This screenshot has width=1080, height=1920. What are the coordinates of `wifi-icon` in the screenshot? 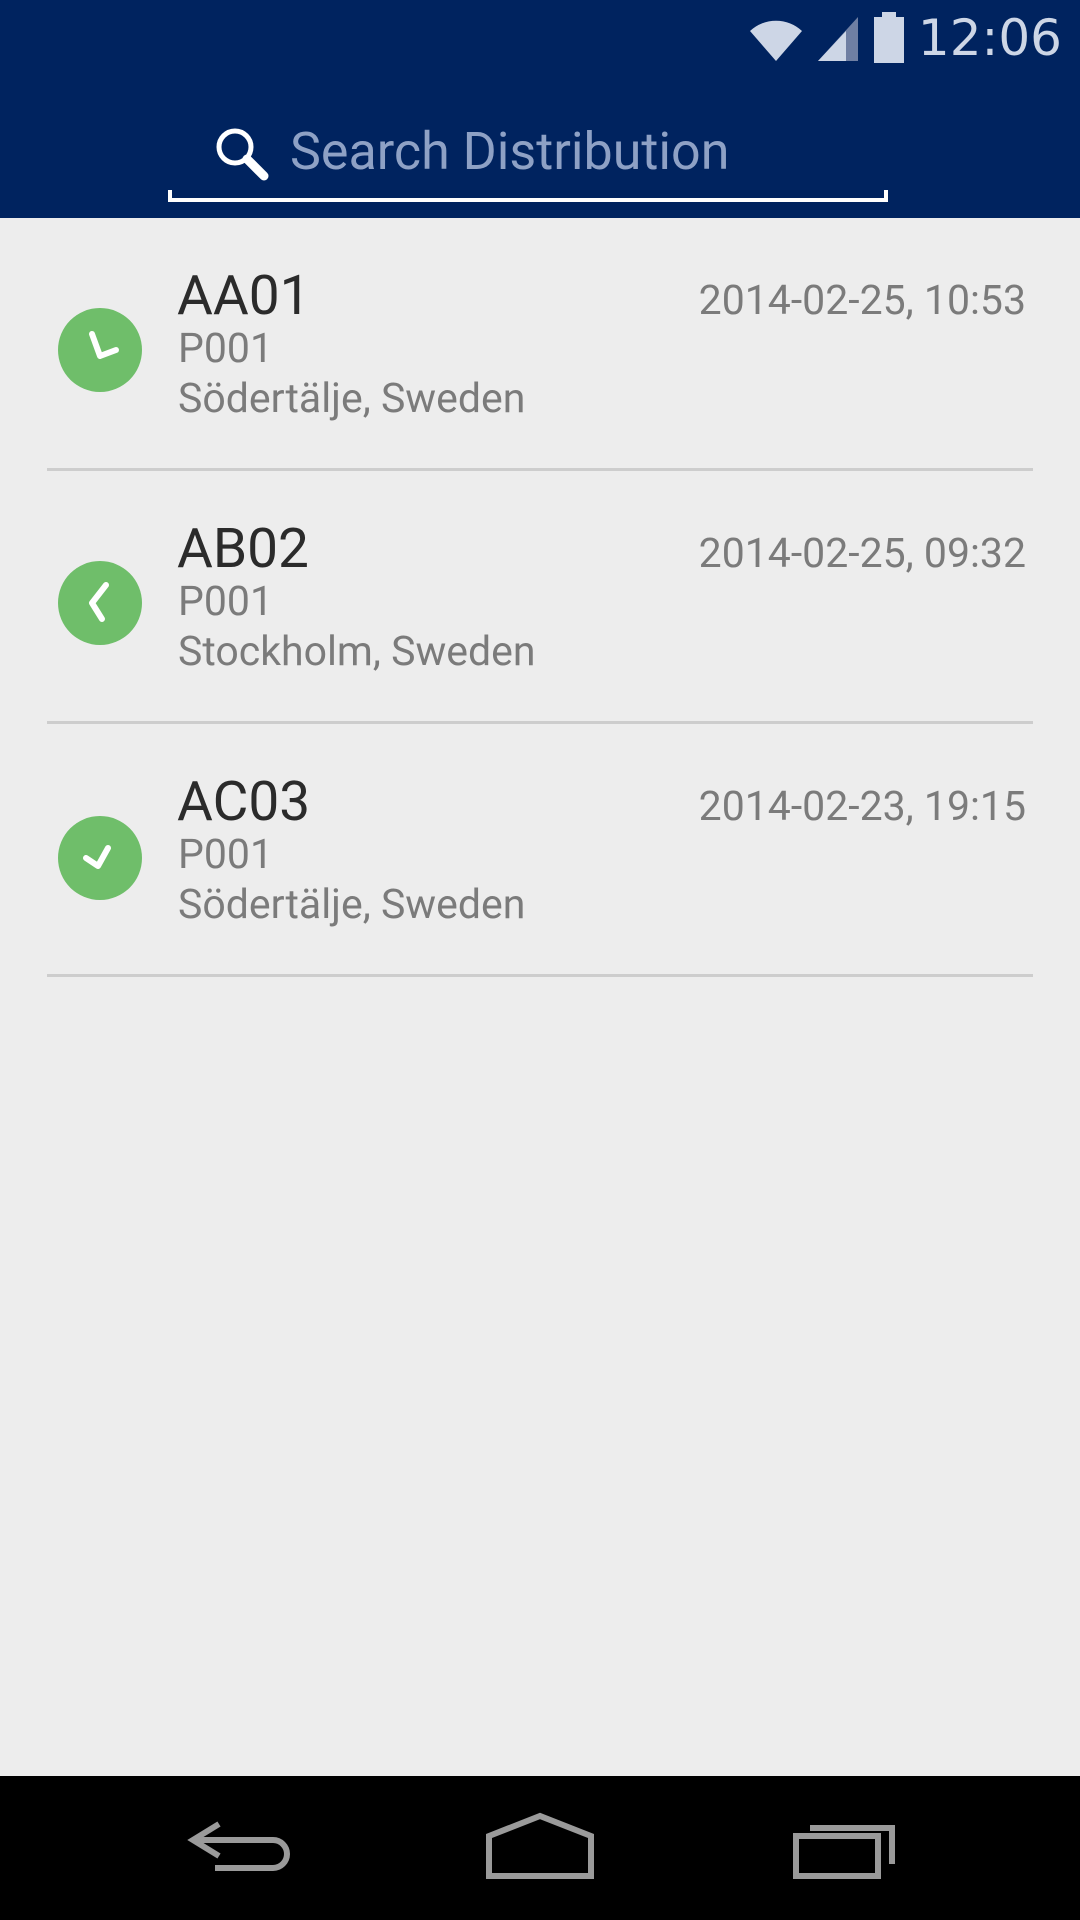 It's located at (776, 38).